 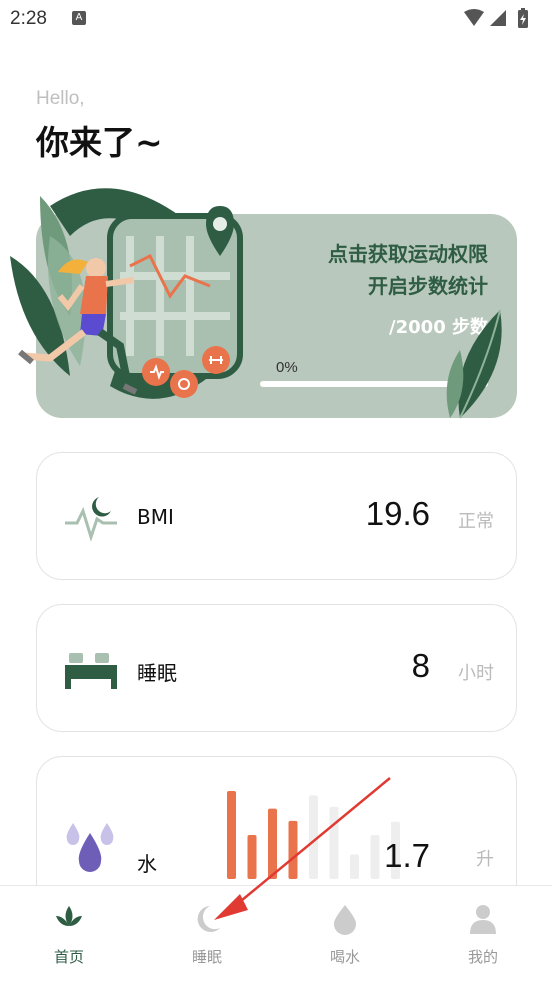 I want to click on water-label: 水, so click(x=147, y=864).